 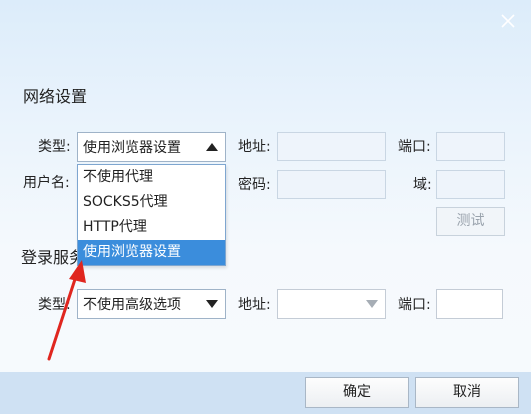 I want to click on proxy-password-label: 密码:, so click(x=254, y=185).